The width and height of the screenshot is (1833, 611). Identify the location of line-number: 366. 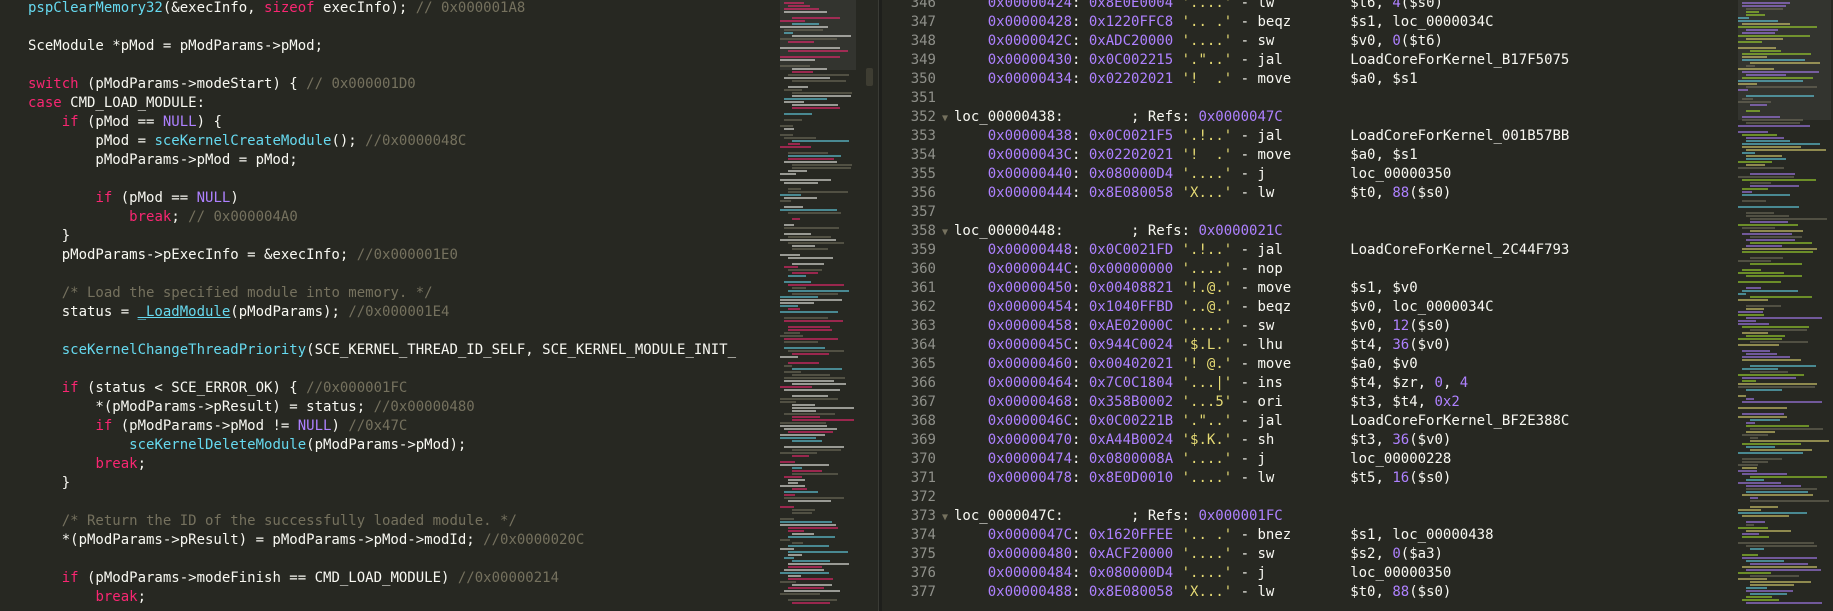
(923, 383).